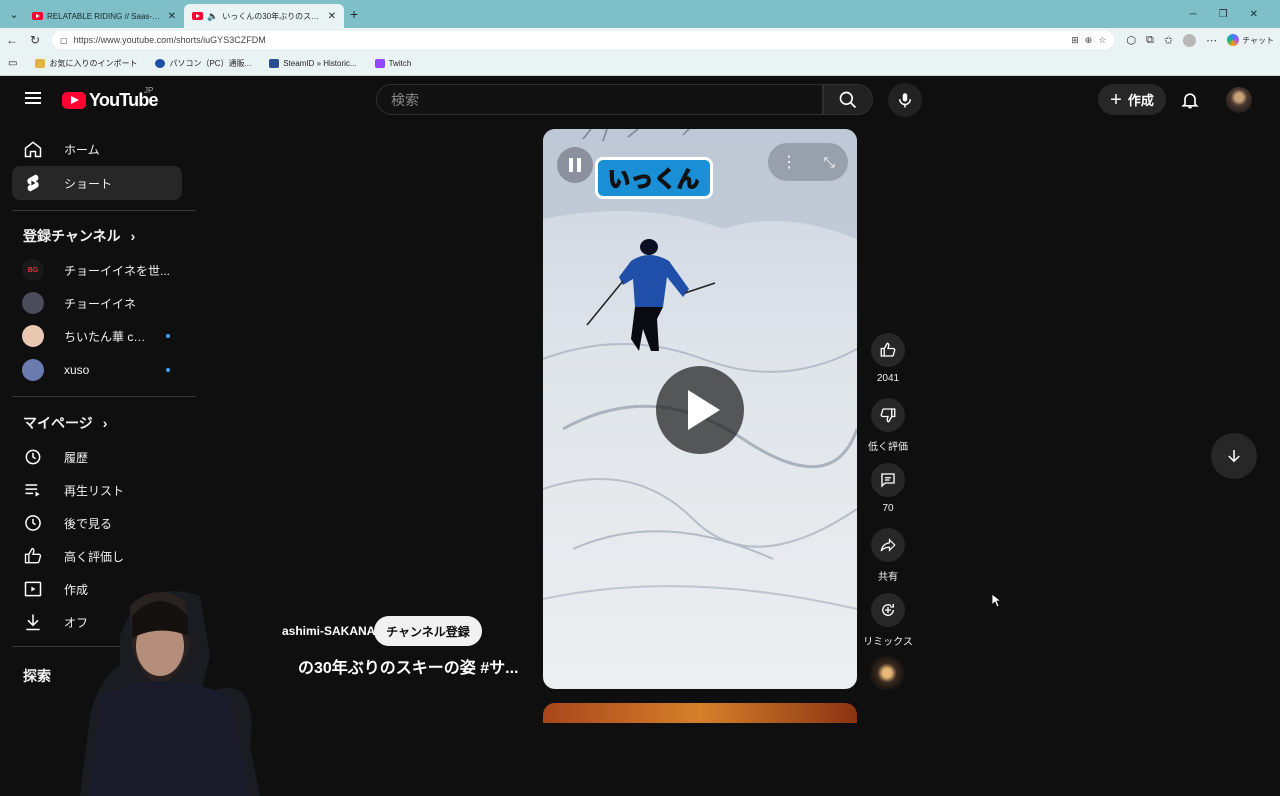 This screenshot has width=1280, height=796. Describe the element at coordinates (97, 556) in the screenshot. I see `sidebar-item-liked: 高く評価し` at that location.